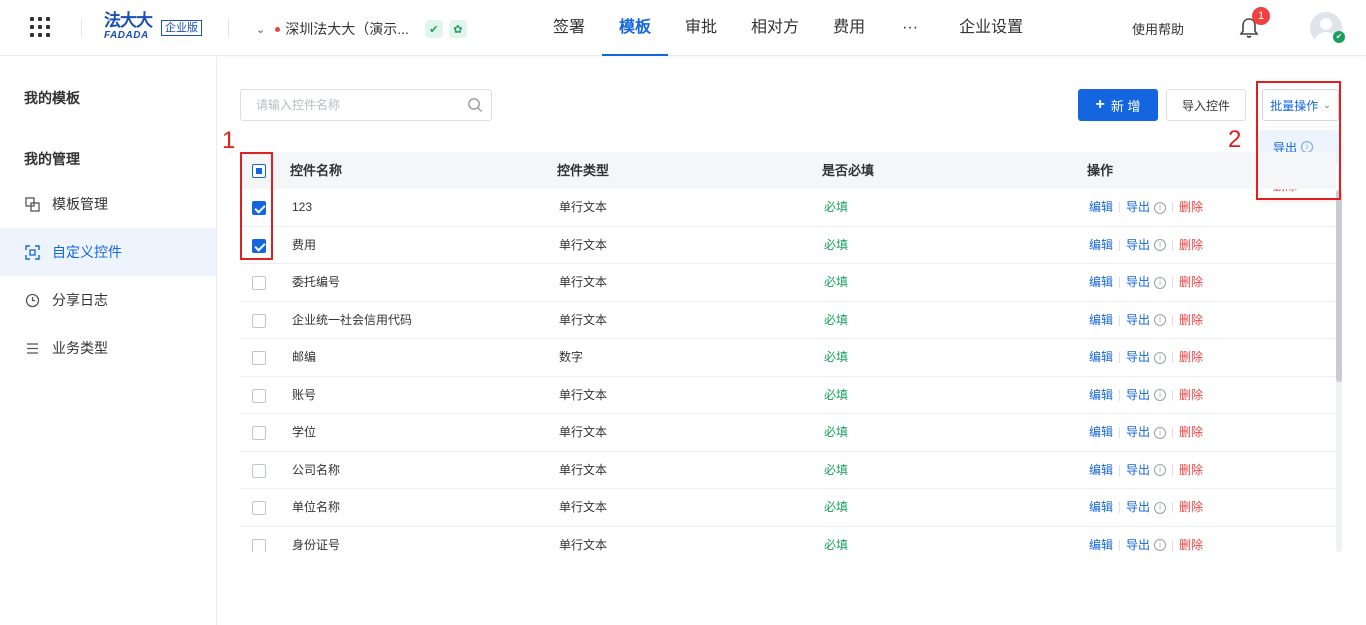 This screenshot has width=1366, height=625. Describe the element at coordinates (569, 28) in the screenshot. I see `nav-item: 签署` at that location.